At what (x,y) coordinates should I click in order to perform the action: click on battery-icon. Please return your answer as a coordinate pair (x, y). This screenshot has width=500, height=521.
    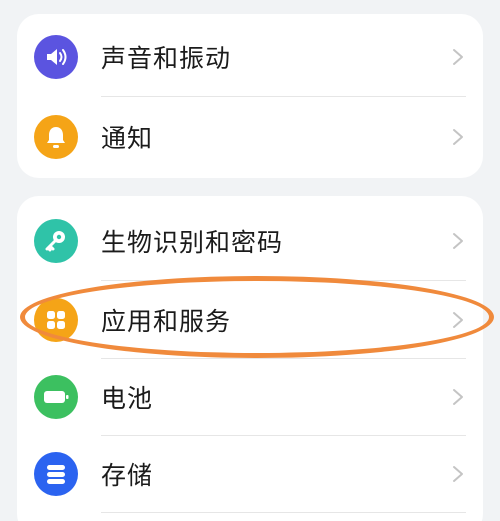
    Looking at the image, I should click on (56, 397).